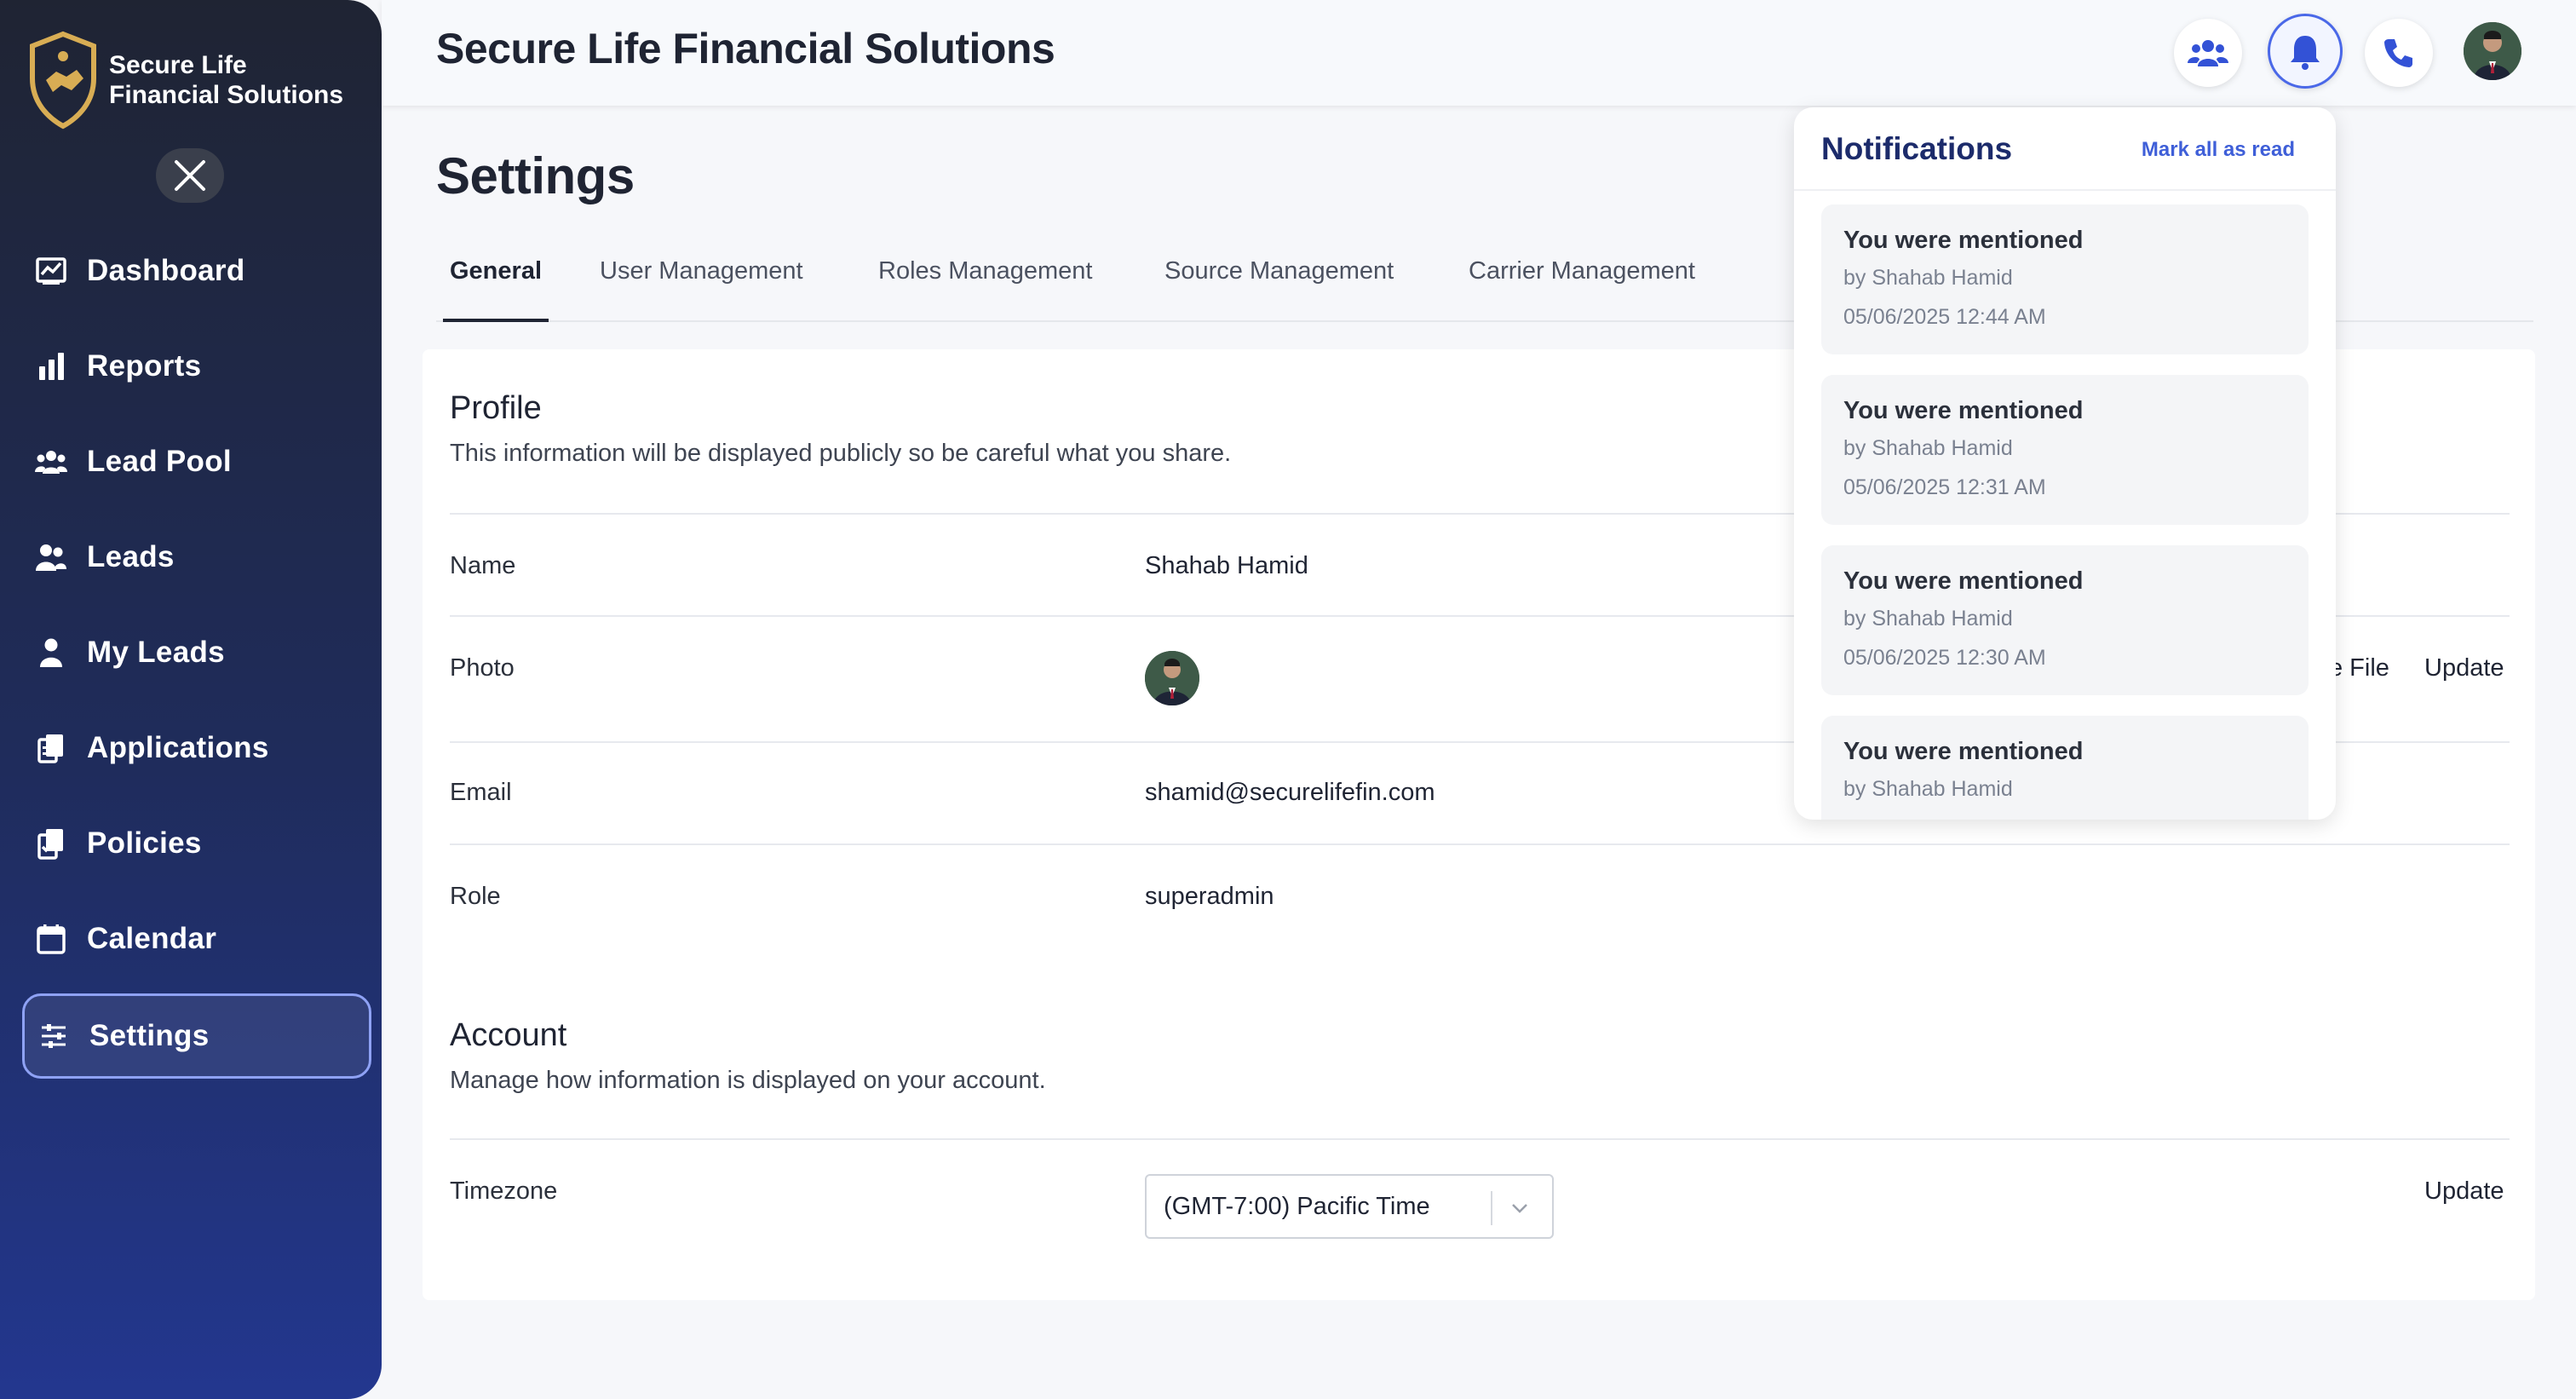 This screenshot has height=1399, width=2576. What do you see at coordinates (1945, 487) in the screenshot?
I see `notification-date: 05/06/2025 12:31 AM` at bounding box center [1945, 487].